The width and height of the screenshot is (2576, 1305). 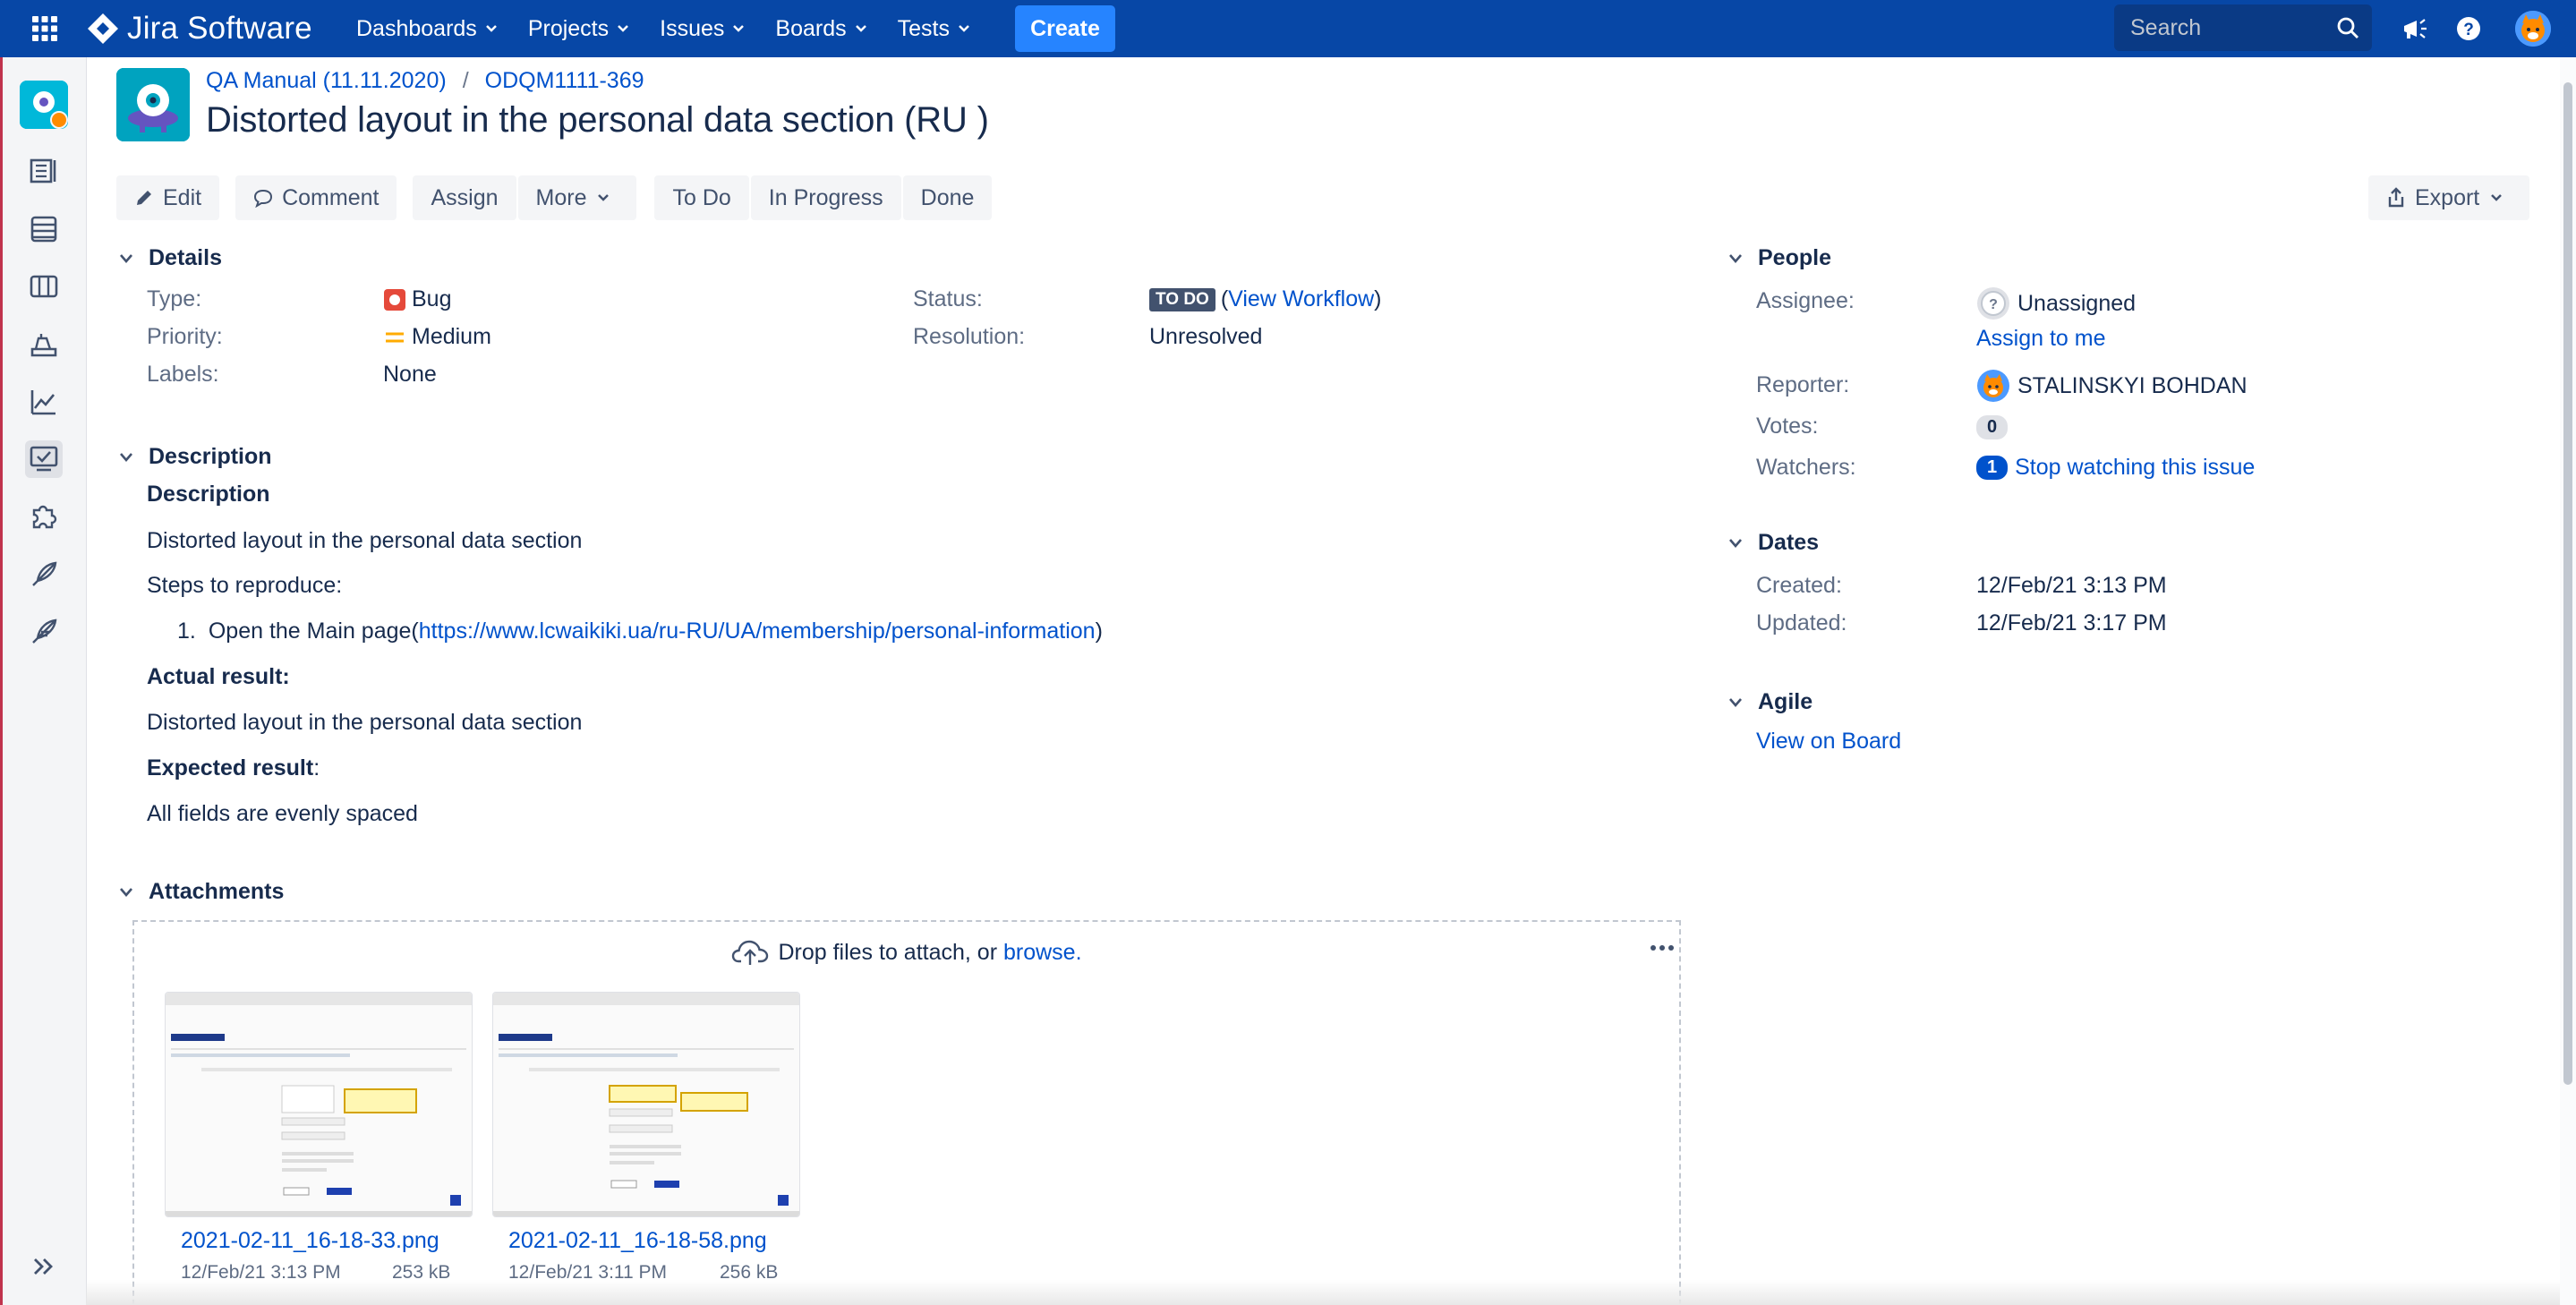 What do you see at coordinates (1772, 543) in the screenshot?
I see `dates-section-toggle: Dates` at bounding box center [1772, 543].